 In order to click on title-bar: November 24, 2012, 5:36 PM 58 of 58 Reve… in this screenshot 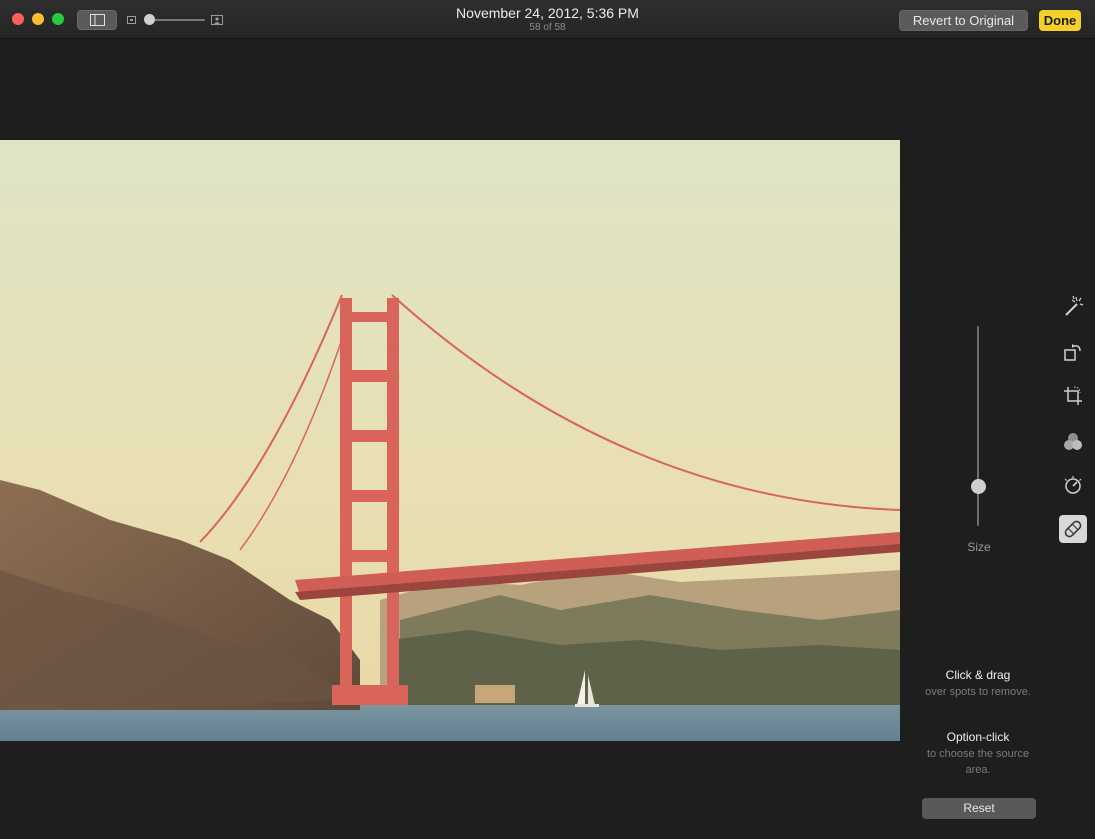, I will do `click(547, 19)`.